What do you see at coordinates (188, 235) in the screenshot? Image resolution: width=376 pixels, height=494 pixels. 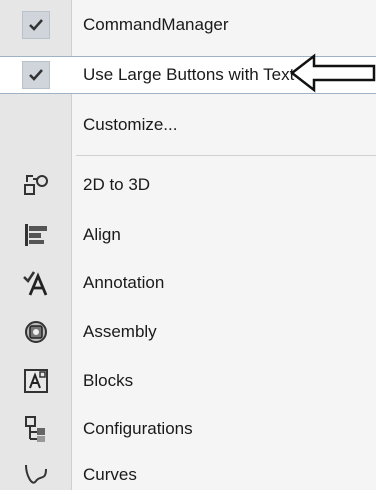 I see `menu-item-align: Align` at bounding box center [188, 235].